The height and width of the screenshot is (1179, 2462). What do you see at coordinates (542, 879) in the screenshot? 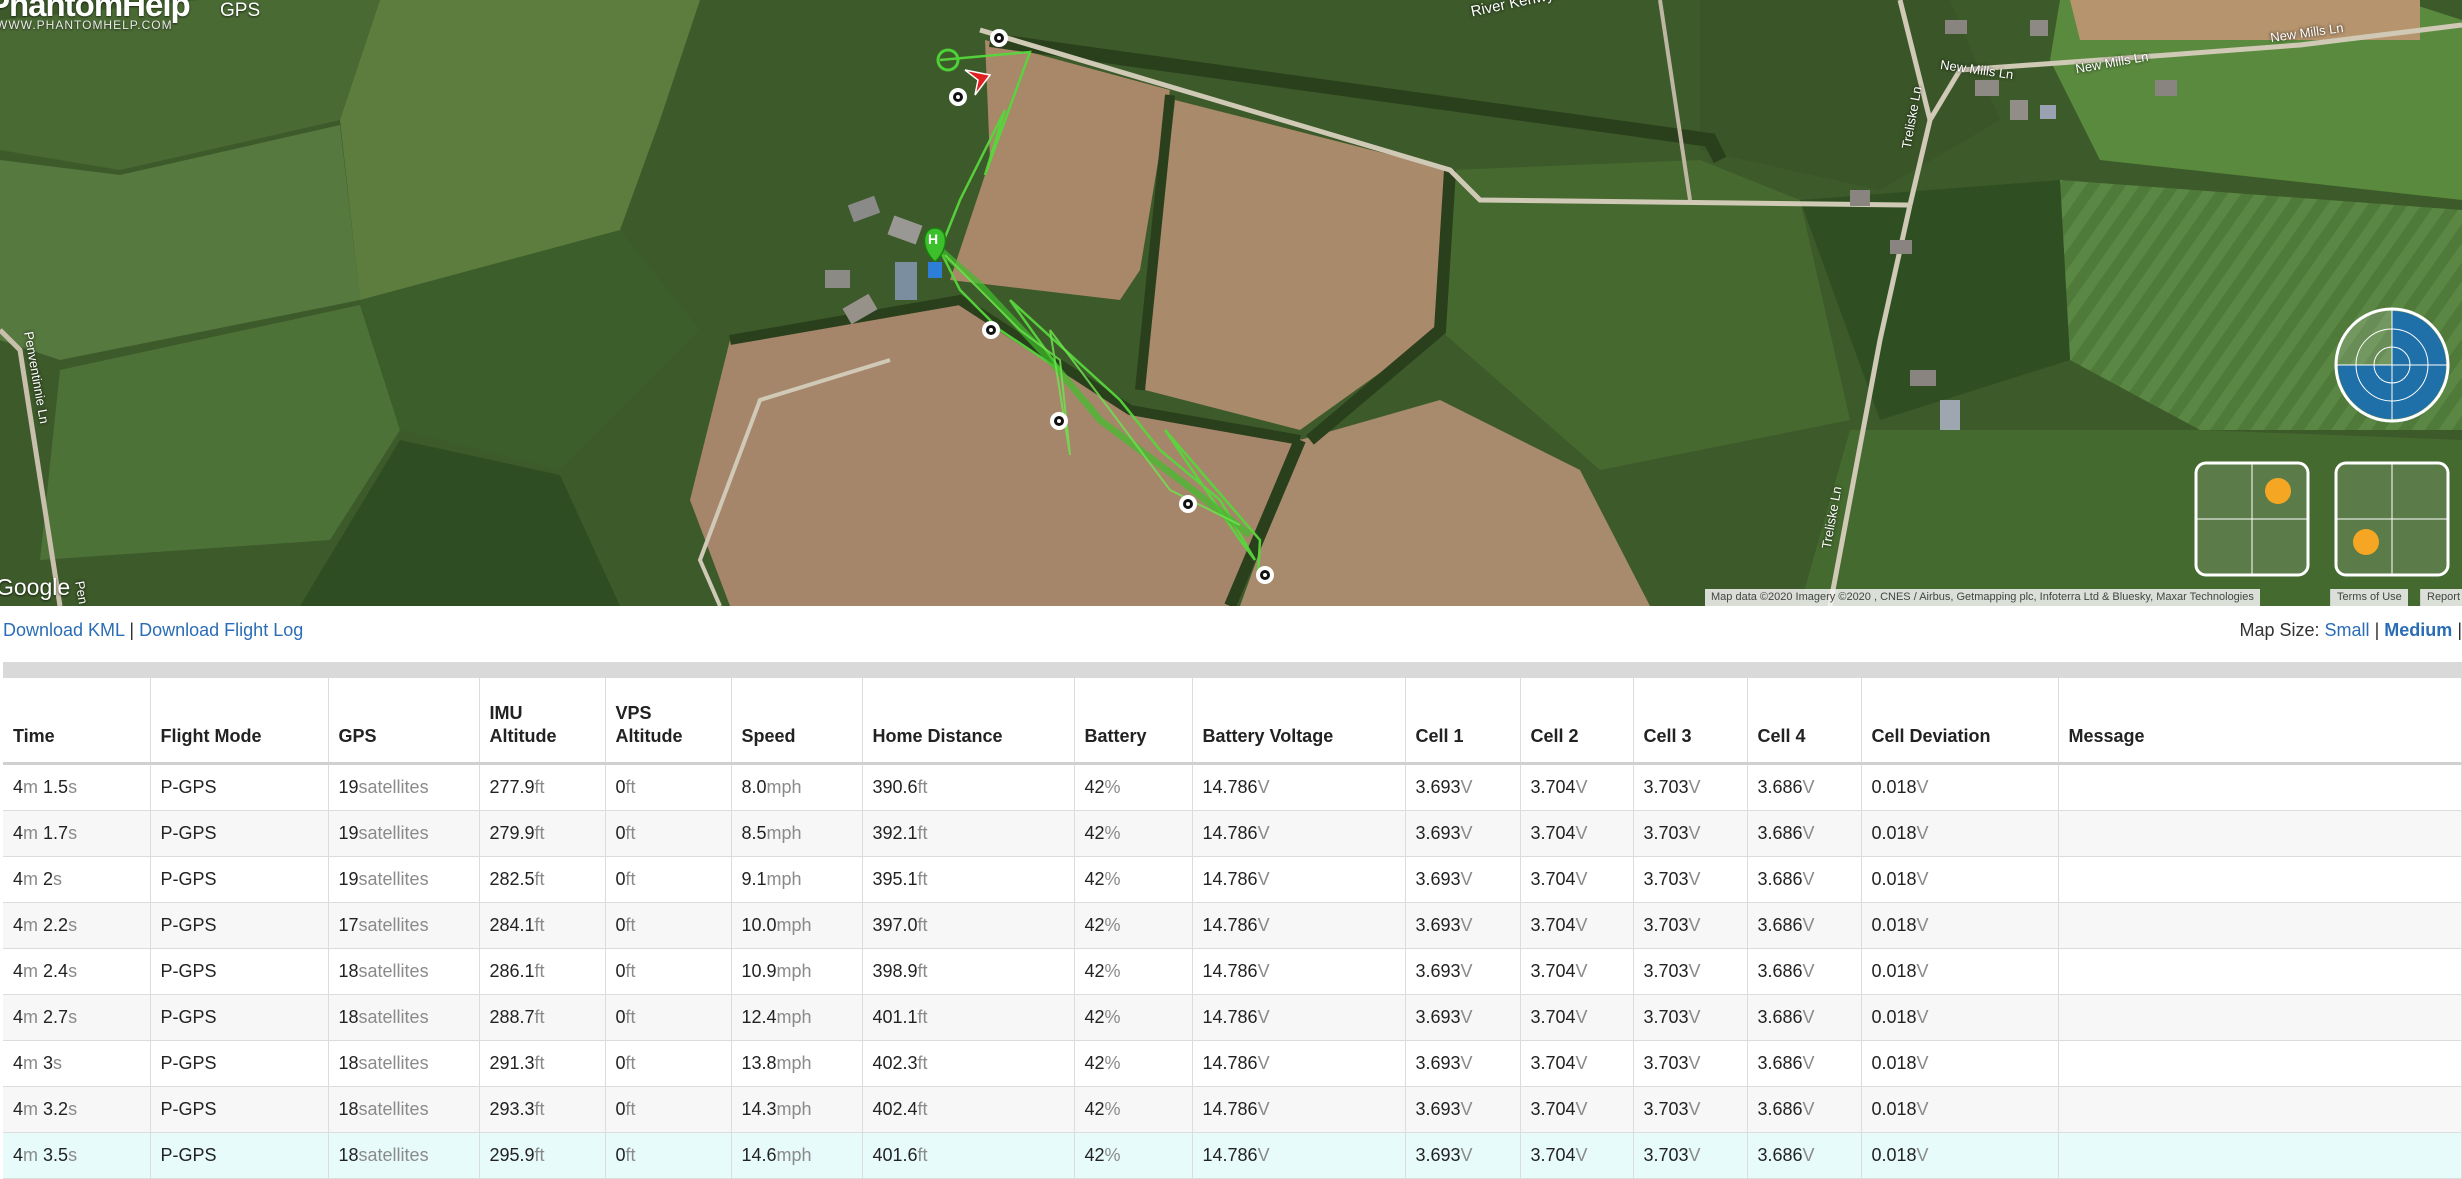
I see `imu-altitude-cell: 282.5ft` at bounding box center [542, 879].